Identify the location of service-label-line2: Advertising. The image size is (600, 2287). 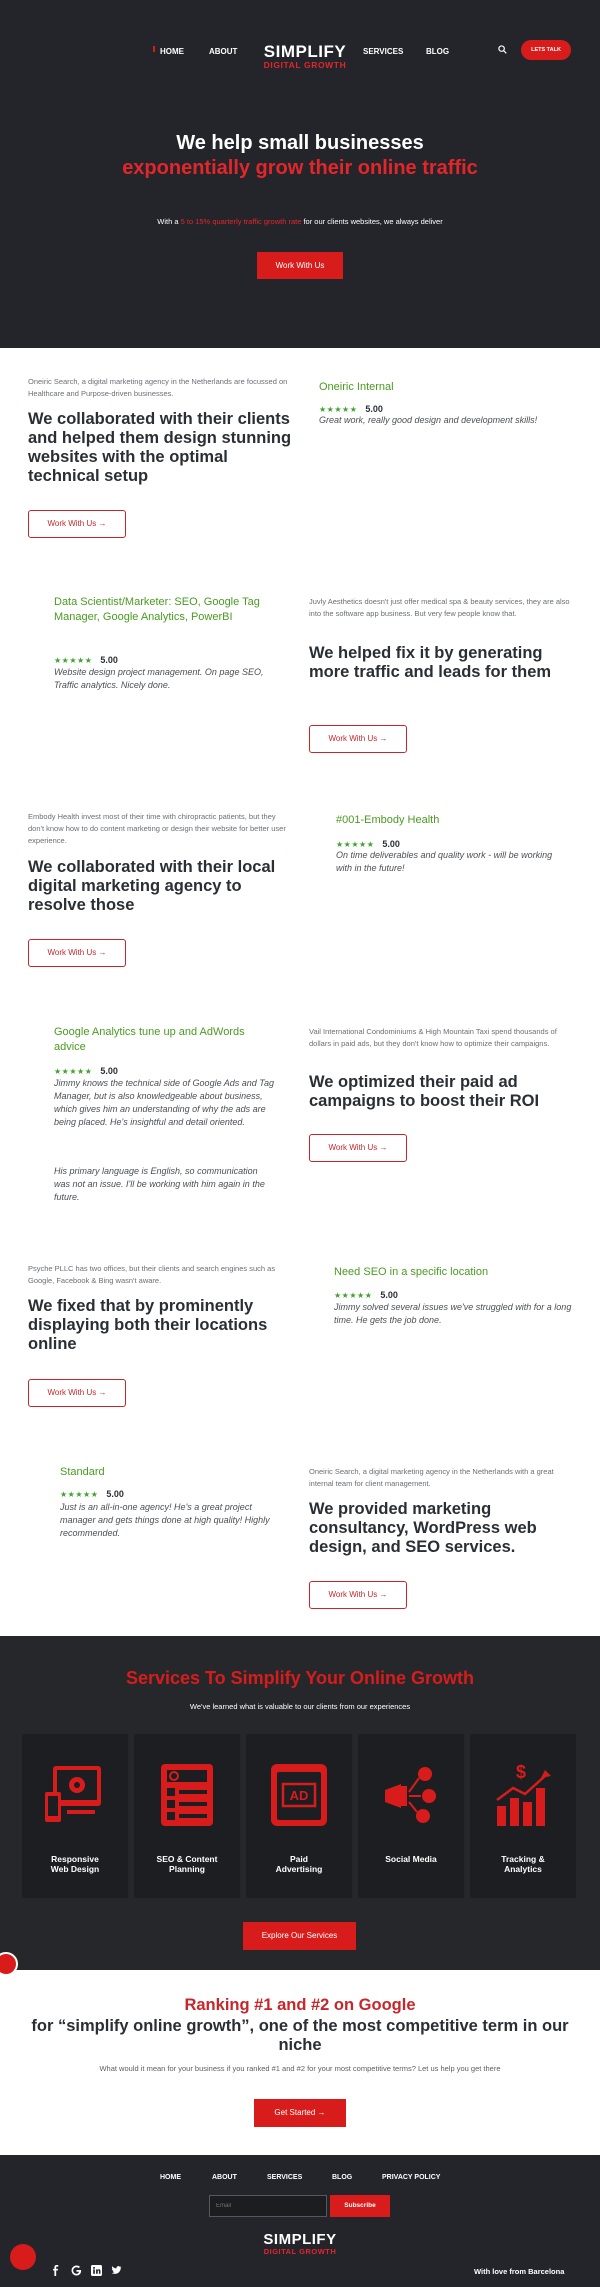
(299, 1869).